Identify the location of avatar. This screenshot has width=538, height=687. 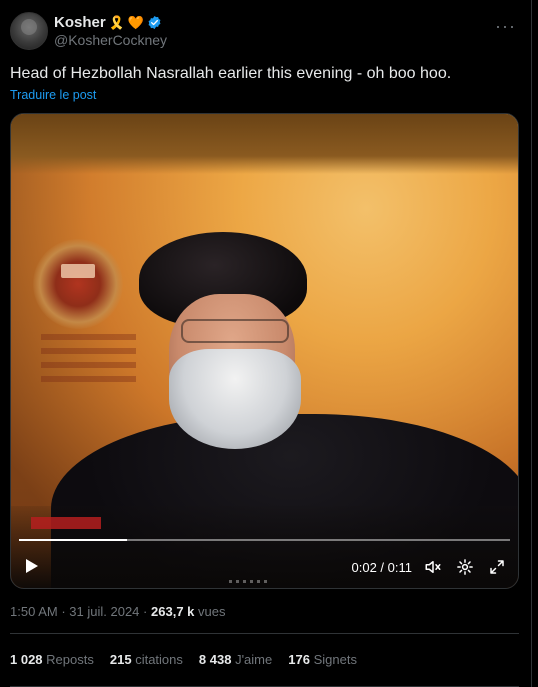
(29, 31).